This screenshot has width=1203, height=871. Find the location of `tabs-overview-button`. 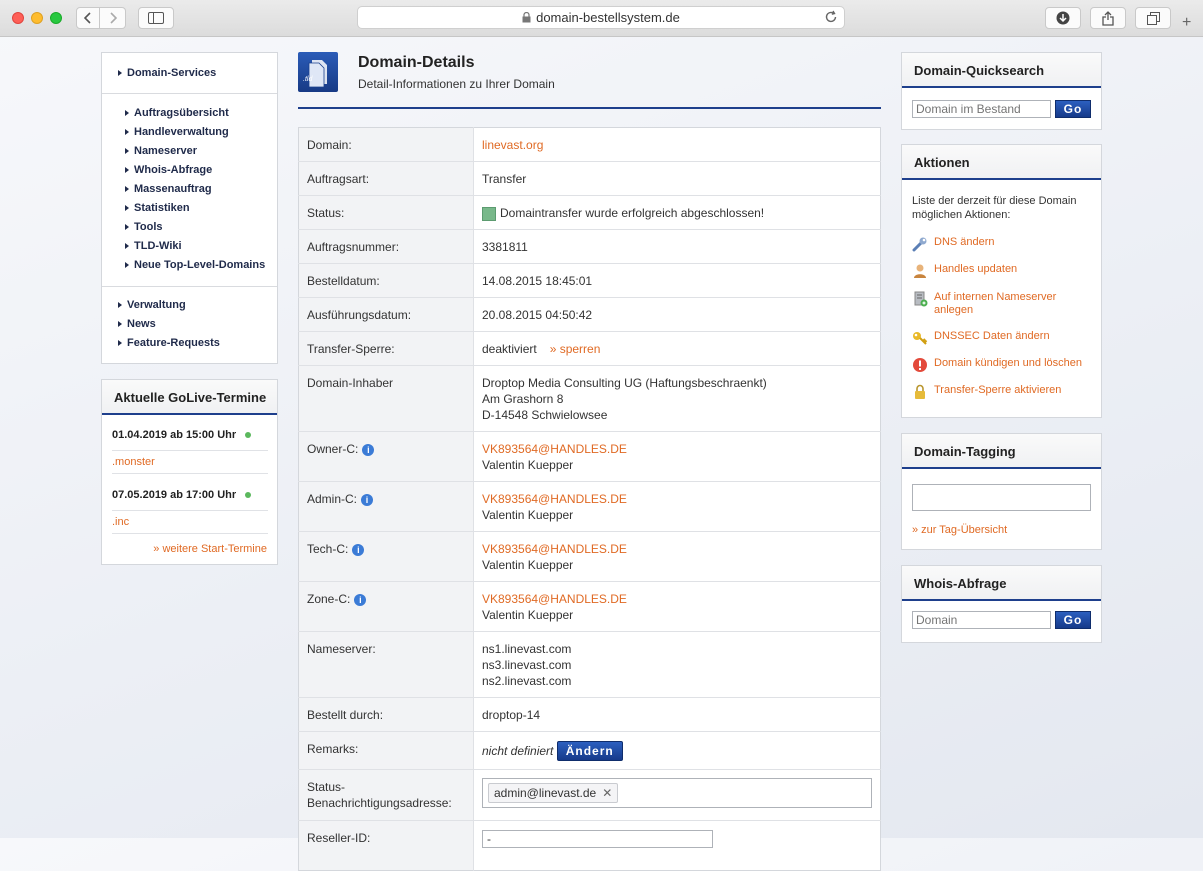

tabs-overview-button is located at coordinates (1153, 18).